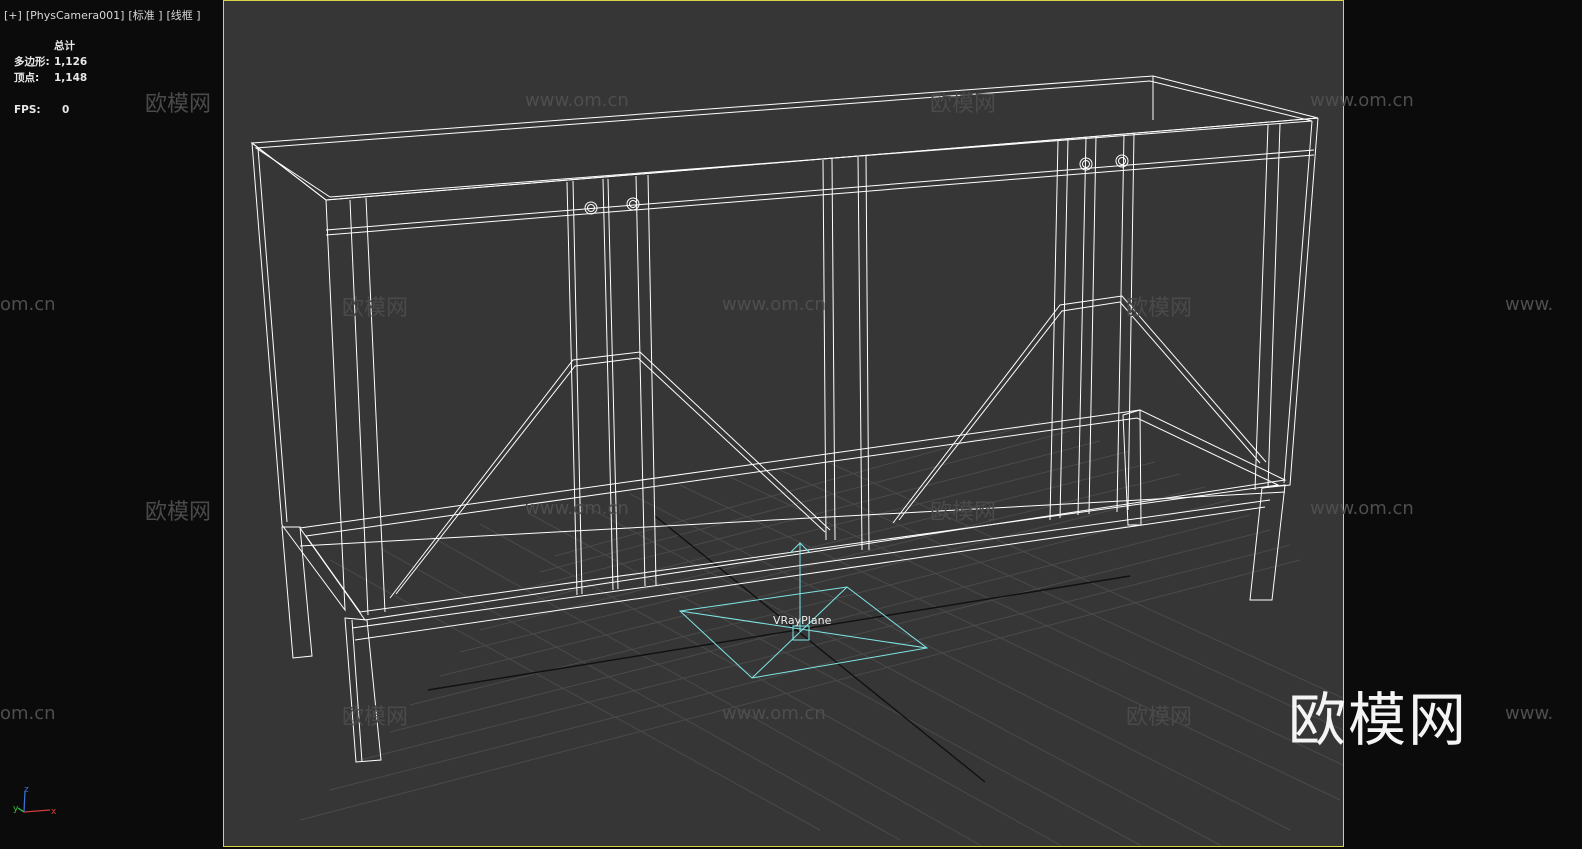 This screenshot has height=849, width=1582. Describe the element at coordinates (184, 15) in the screenshot. I see `viewport-display-mode-menu: [线框 ]` at that location.